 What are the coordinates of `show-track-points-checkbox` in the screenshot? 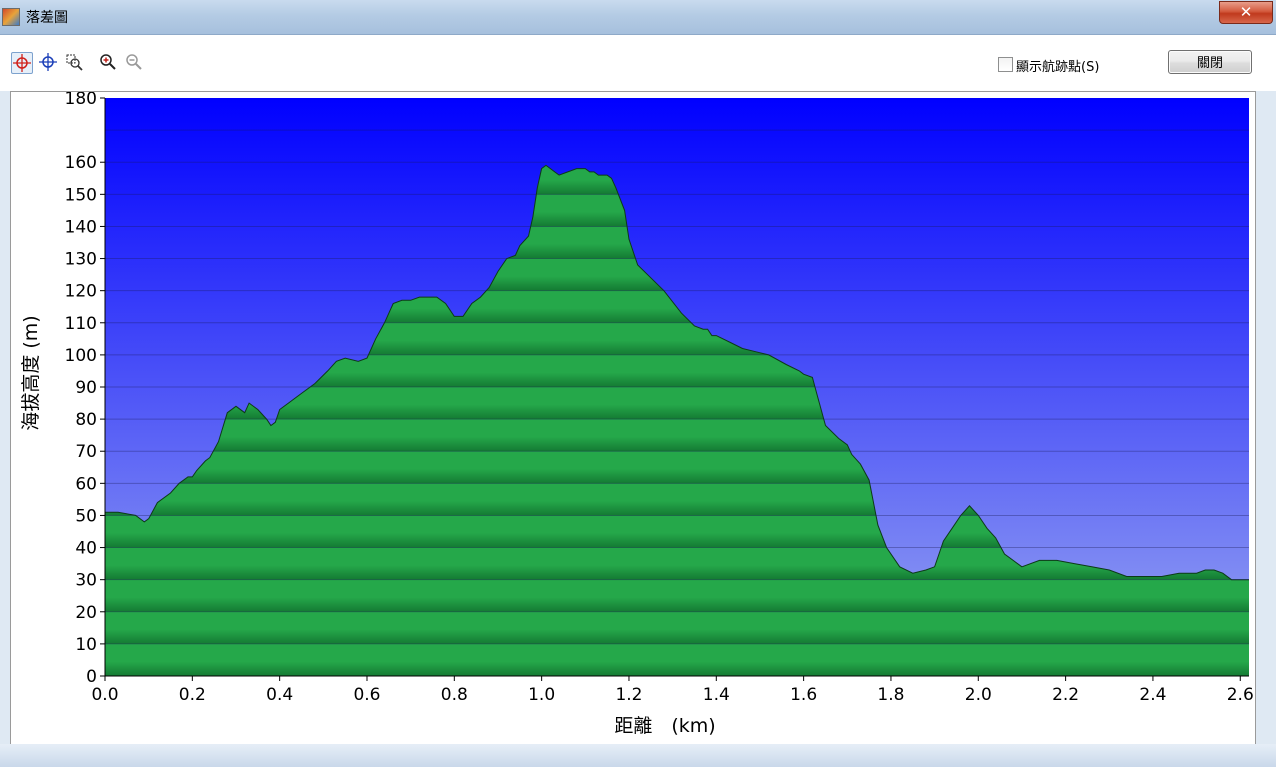 It's located at (1005, 64).